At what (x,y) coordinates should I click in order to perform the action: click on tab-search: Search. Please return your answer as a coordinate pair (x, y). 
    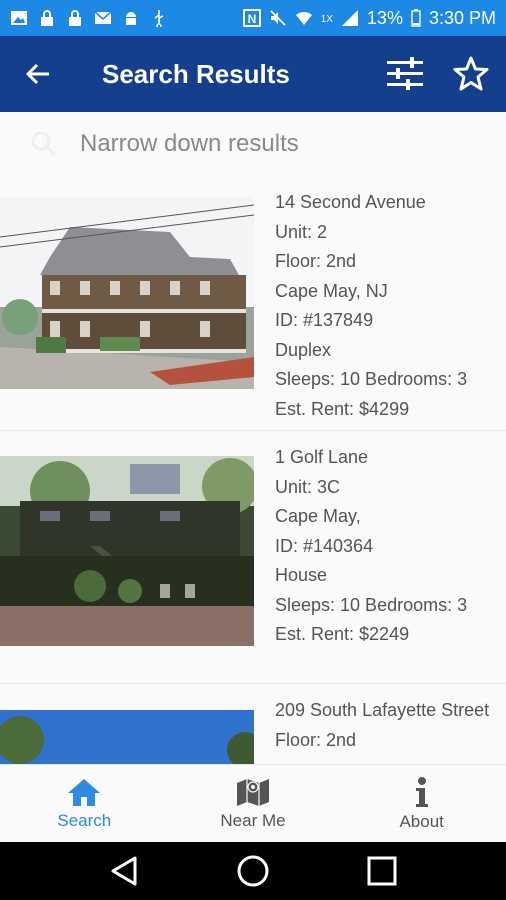
    Looking at the image, I should click on (84, 803).